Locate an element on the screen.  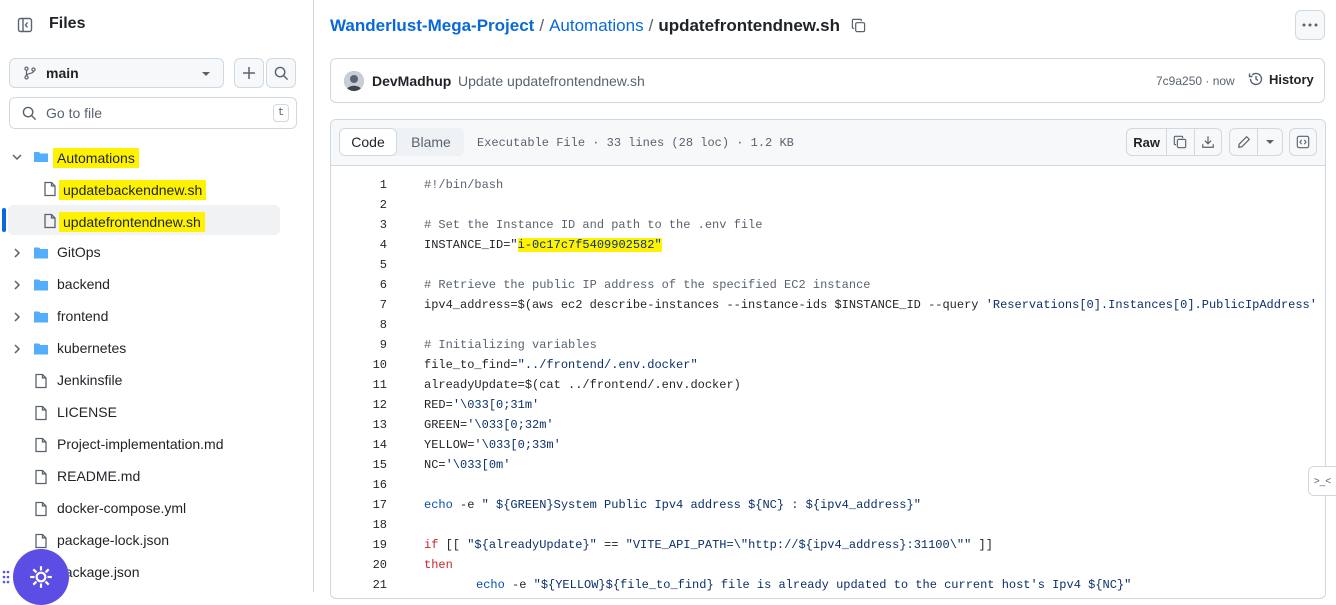
line-number: 1 is located at coordinates (359, 185).